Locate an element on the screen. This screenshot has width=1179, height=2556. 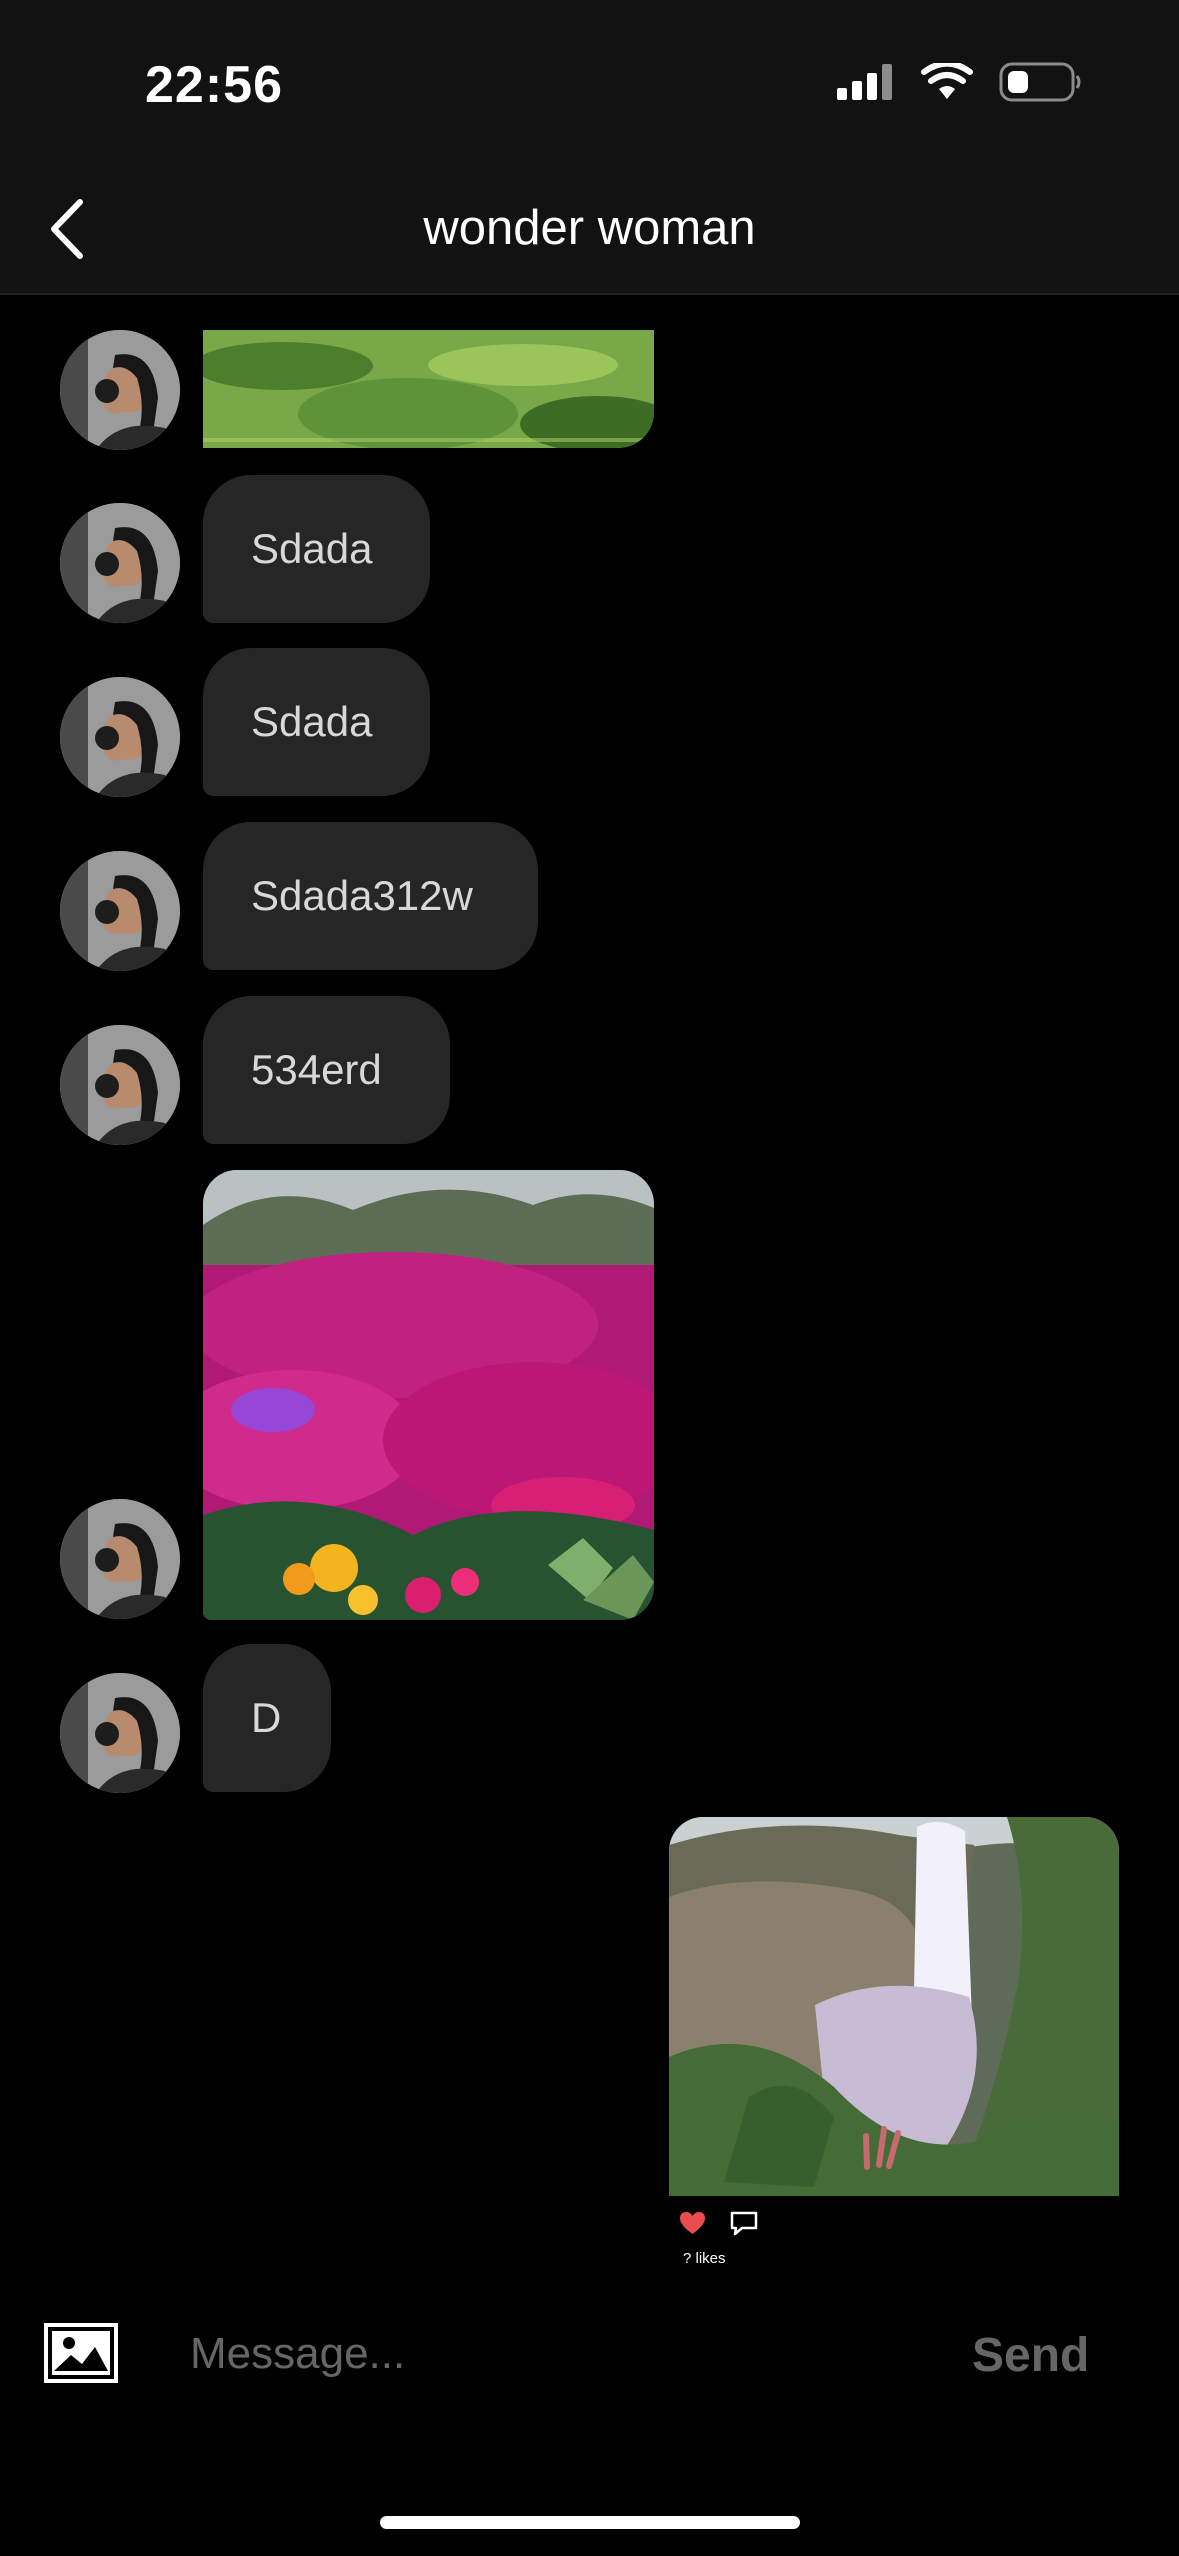
status-icons is located at coordinates (959, 82).